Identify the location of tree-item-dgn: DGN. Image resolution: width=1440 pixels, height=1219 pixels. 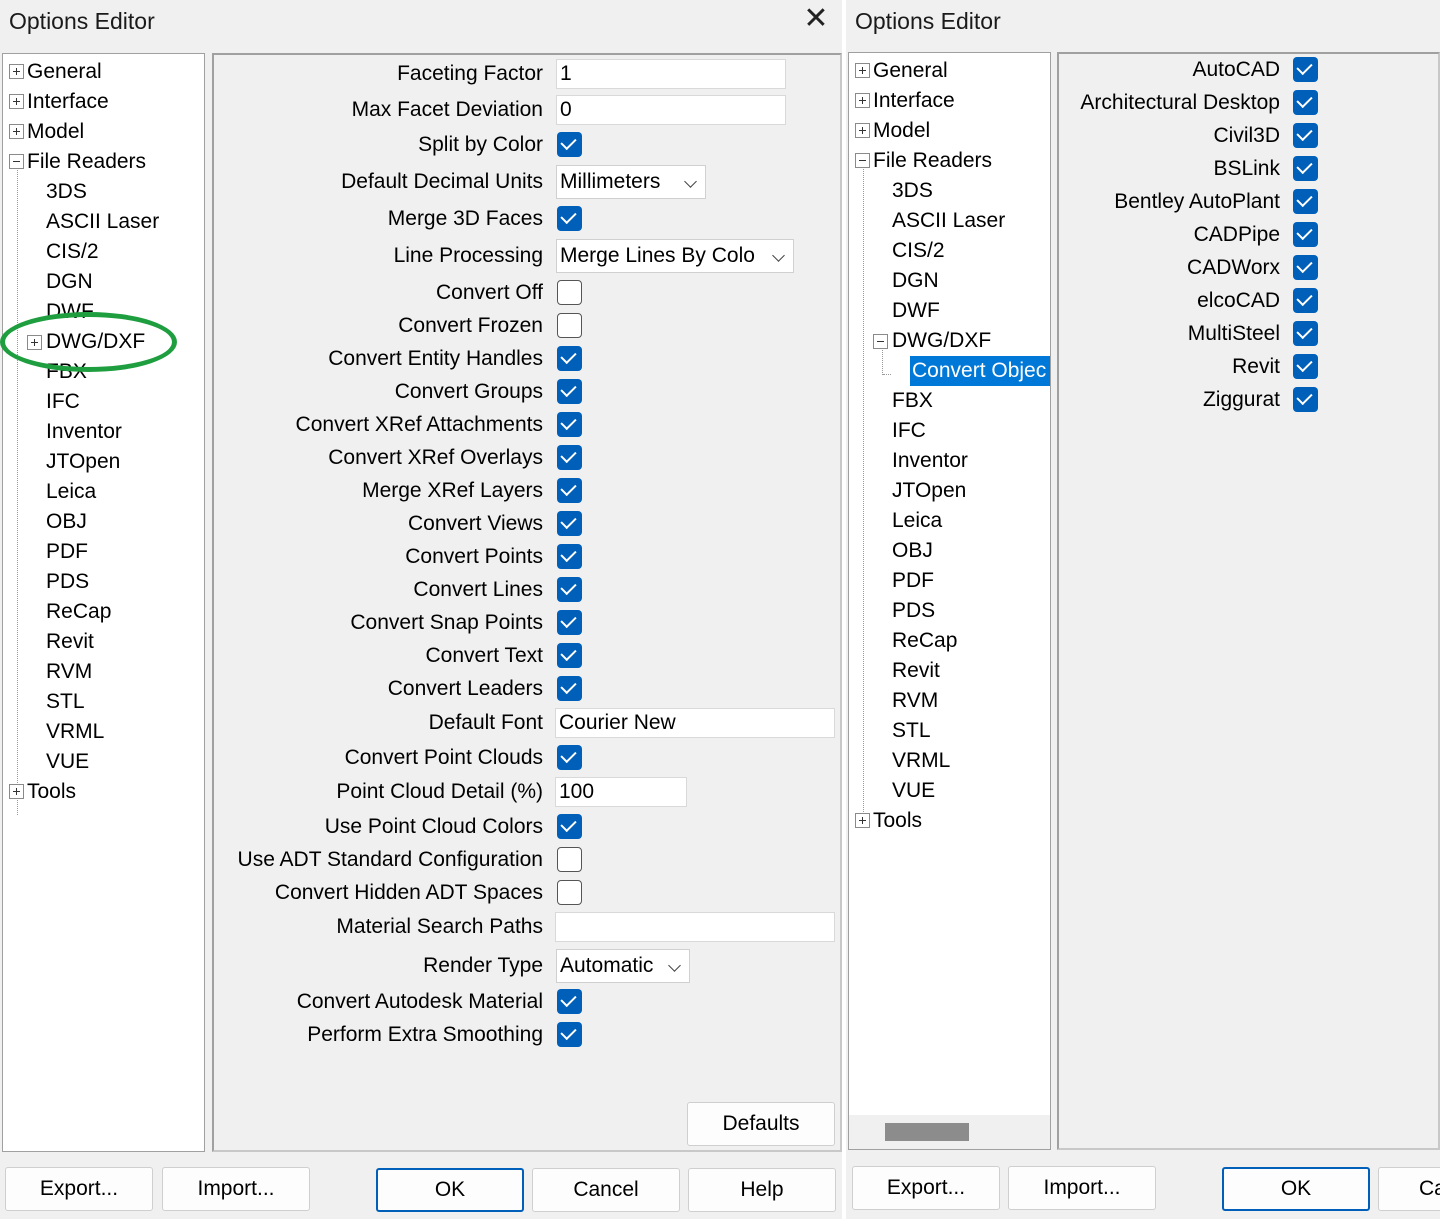
(69, 282).